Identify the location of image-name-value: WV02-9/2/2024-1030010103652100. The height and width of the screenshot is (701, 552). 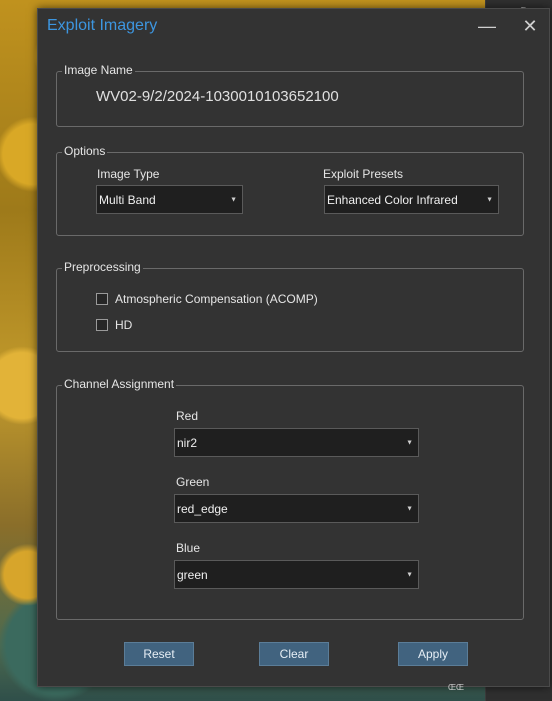
(217, 96).